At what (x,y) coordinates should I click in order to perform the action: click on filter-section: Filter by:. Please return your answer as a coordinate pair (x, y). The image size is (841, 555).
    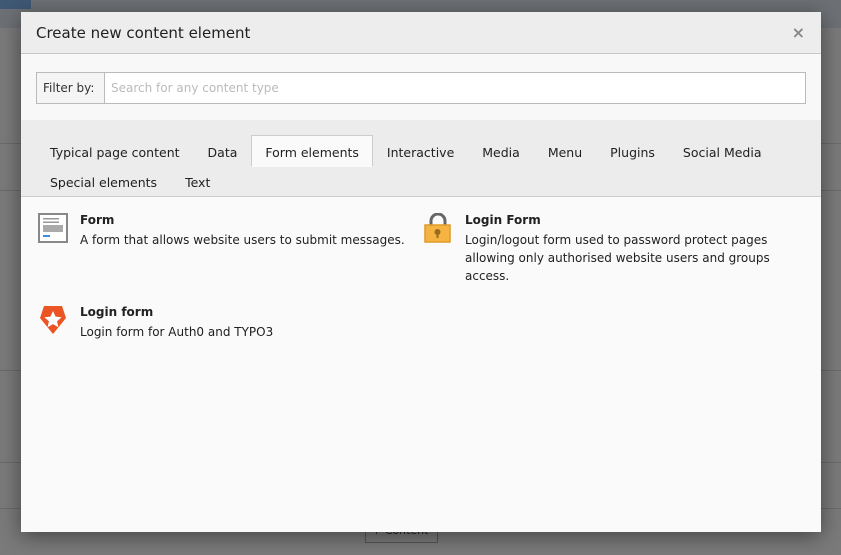
    Looking at the image, I should click on (421, 87).